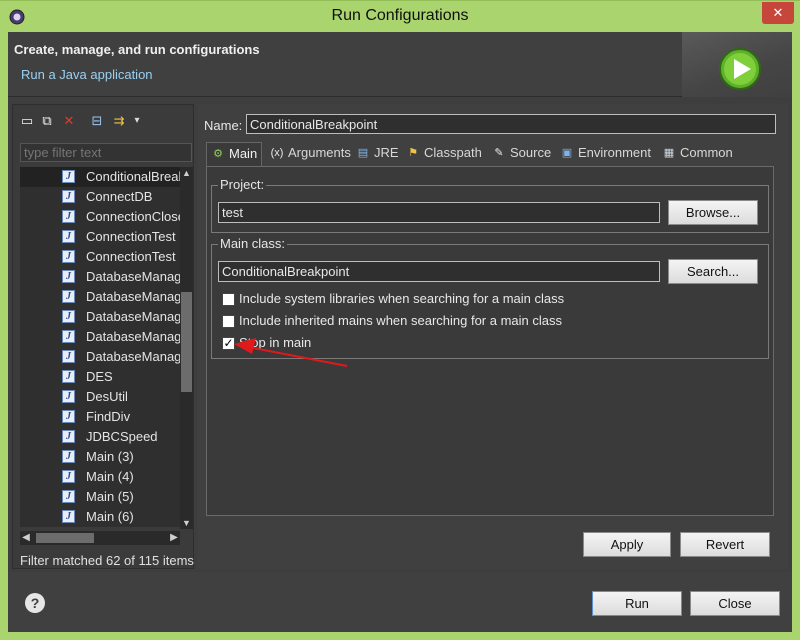 The width and height of the screenshot is (800, 640). What do you see at coordinates (69, 121) in the screenshot?
I see `delete-icon: ✕` at bounding box center [69, 121].